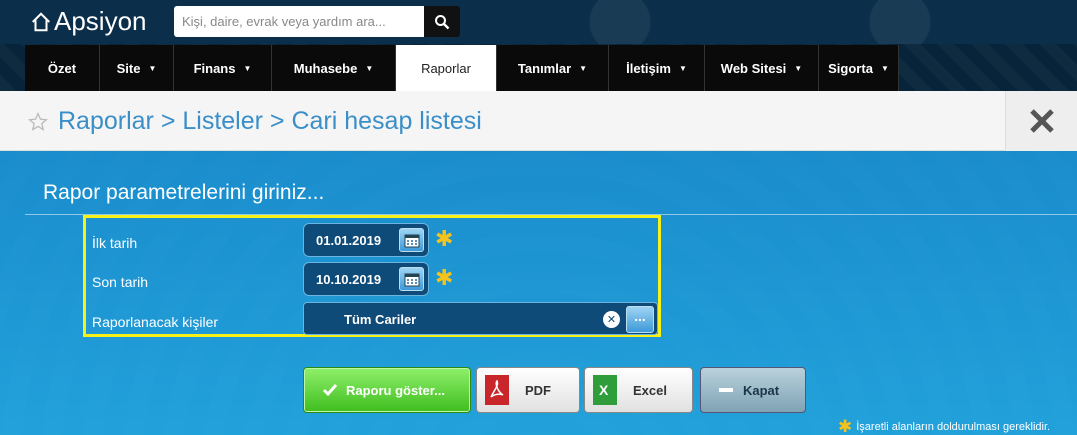  I want to click on app-name: Apsiyon, so click(100, 21).